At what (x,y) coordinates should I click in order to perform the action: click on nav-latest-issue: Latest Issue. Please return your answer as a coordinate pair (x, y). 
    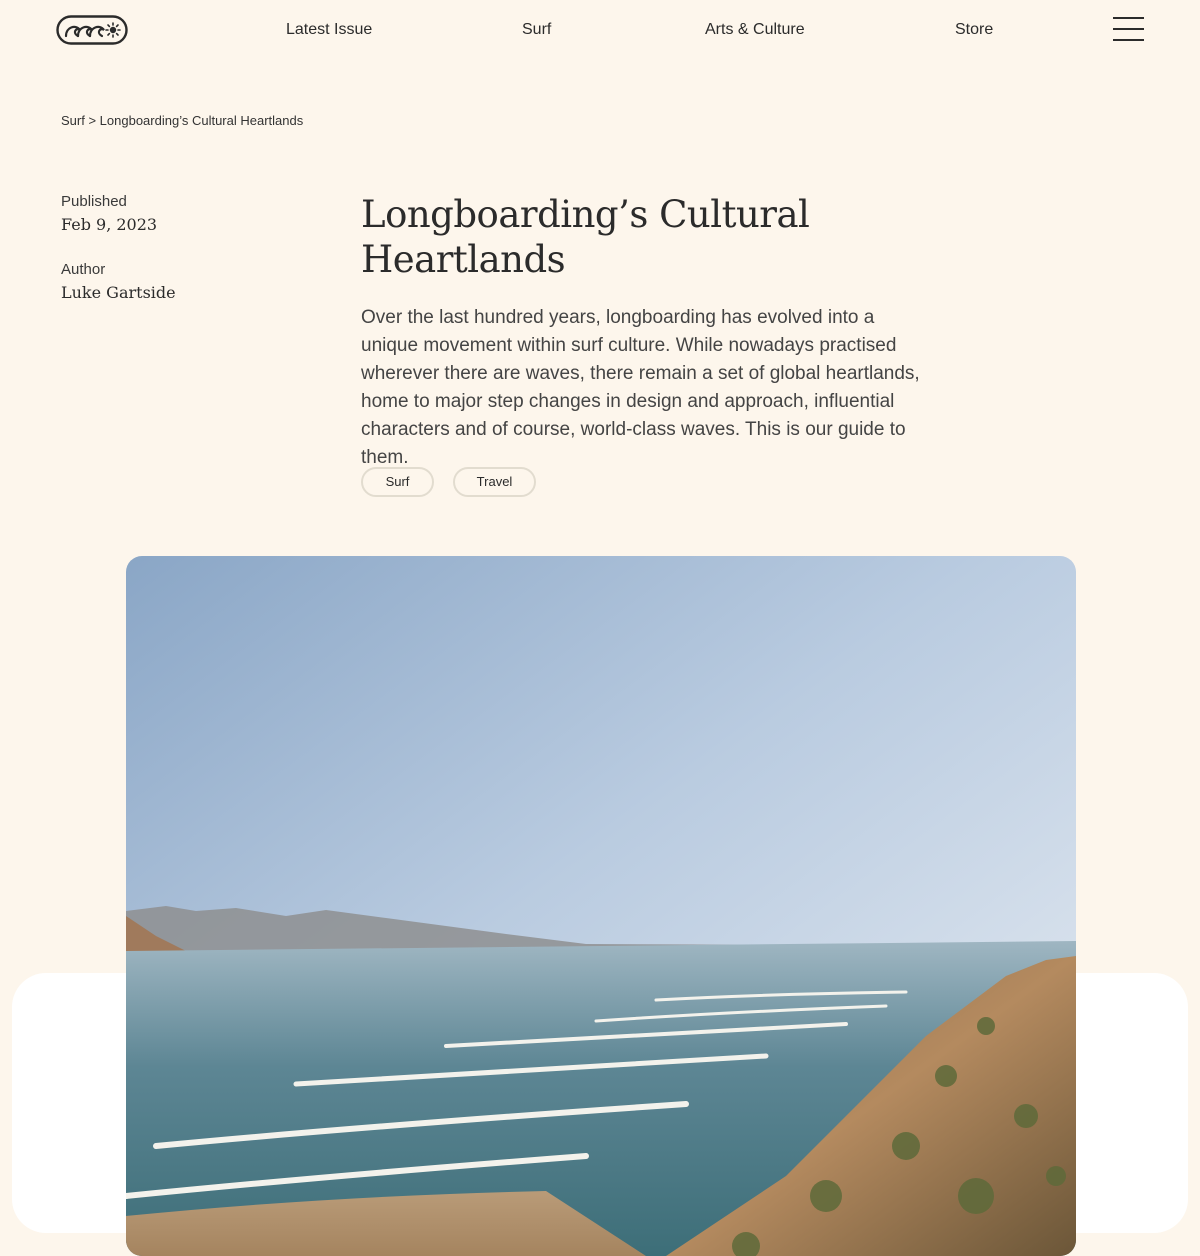
    Looking at the image, I should click on (329, 30).